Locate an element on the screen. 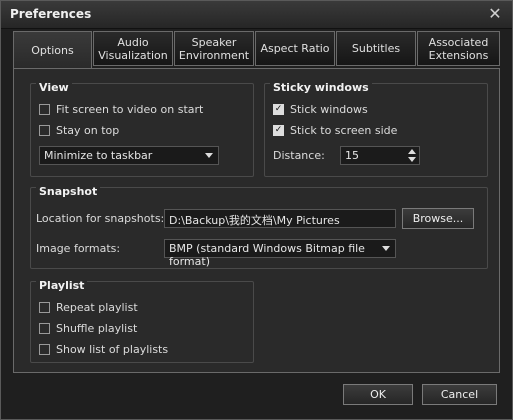 This screenshot has height=420, width=513. stay-on-top-checkbox: Stay on top is located at coordinates (79, 130).